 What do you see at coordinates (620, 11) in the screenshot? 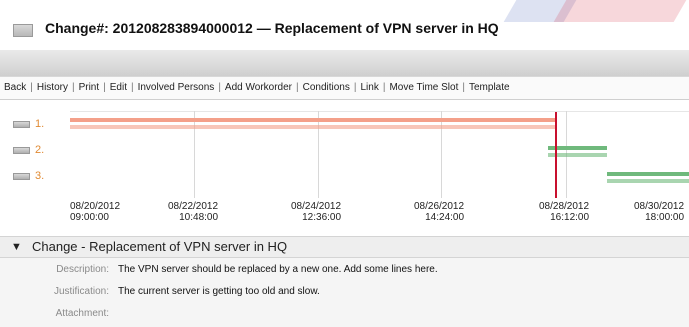
I see `decorative-stripe` at bounding box center [620, 11].